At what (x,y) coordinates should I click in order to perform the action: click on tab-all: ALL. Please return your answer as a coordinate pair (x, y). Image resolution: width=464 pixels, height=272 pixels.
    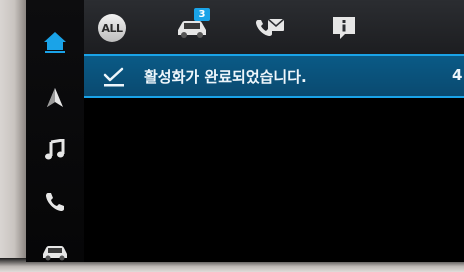
    Looking at the image, I should click on (112, 28).